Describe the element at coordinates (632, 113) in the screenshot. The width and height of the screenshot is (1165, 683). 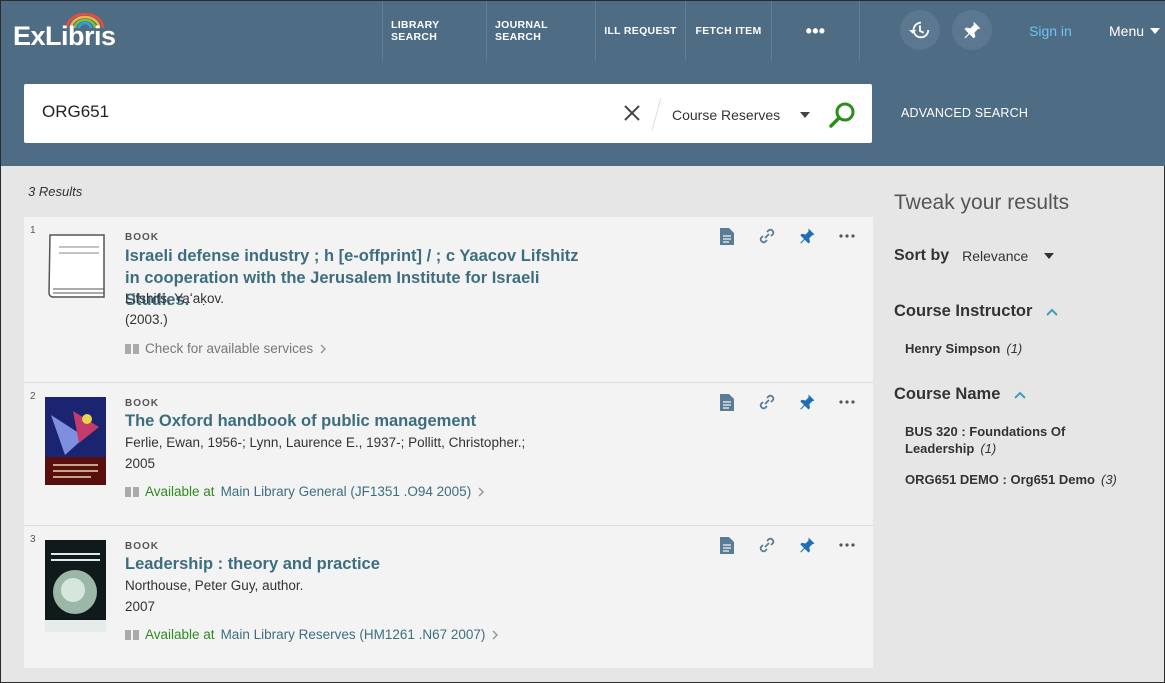
I see `clear-icon` at that location.